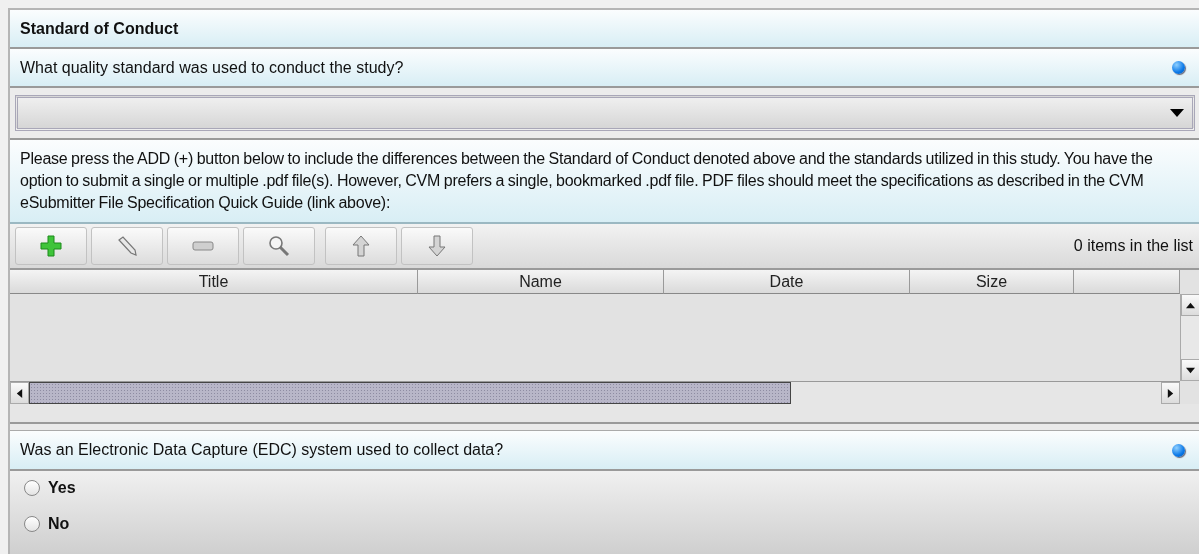 The image size is (1199, 554). Describe the element at coordinates (19, 393) in the screenshot. I see `arrow-left-icon` at that location.